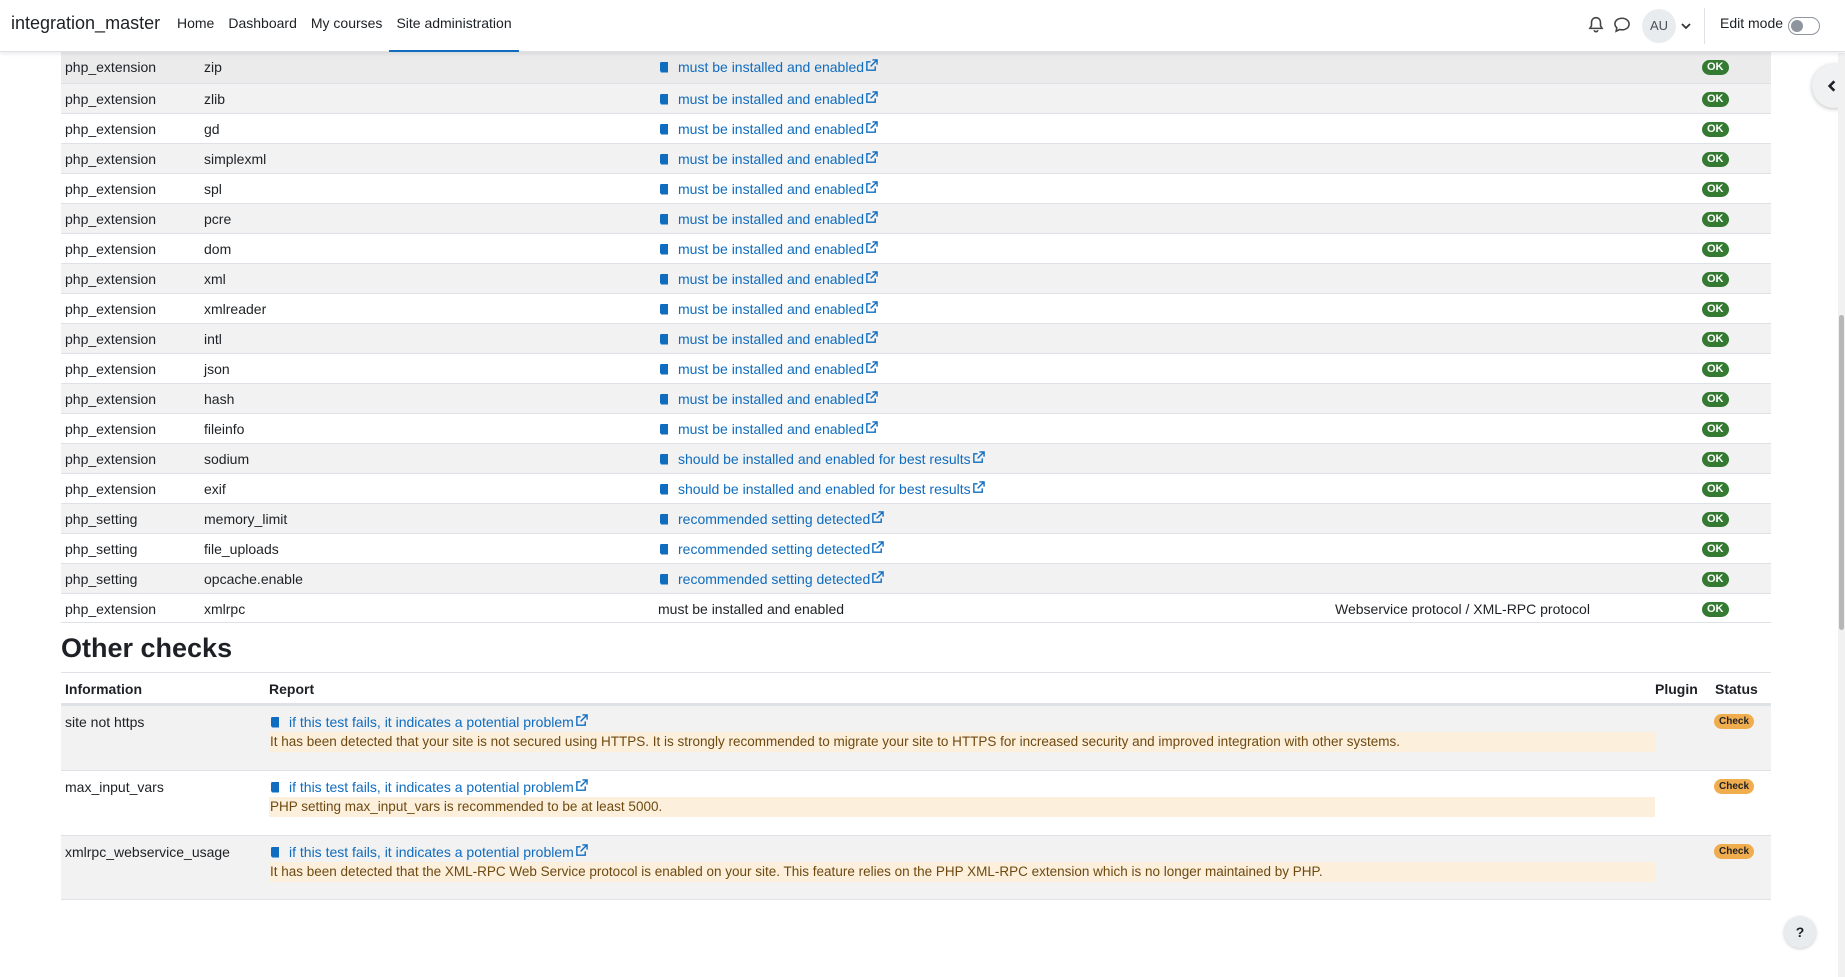  I want to click on row-name: memory_limit, so click(246, 519).